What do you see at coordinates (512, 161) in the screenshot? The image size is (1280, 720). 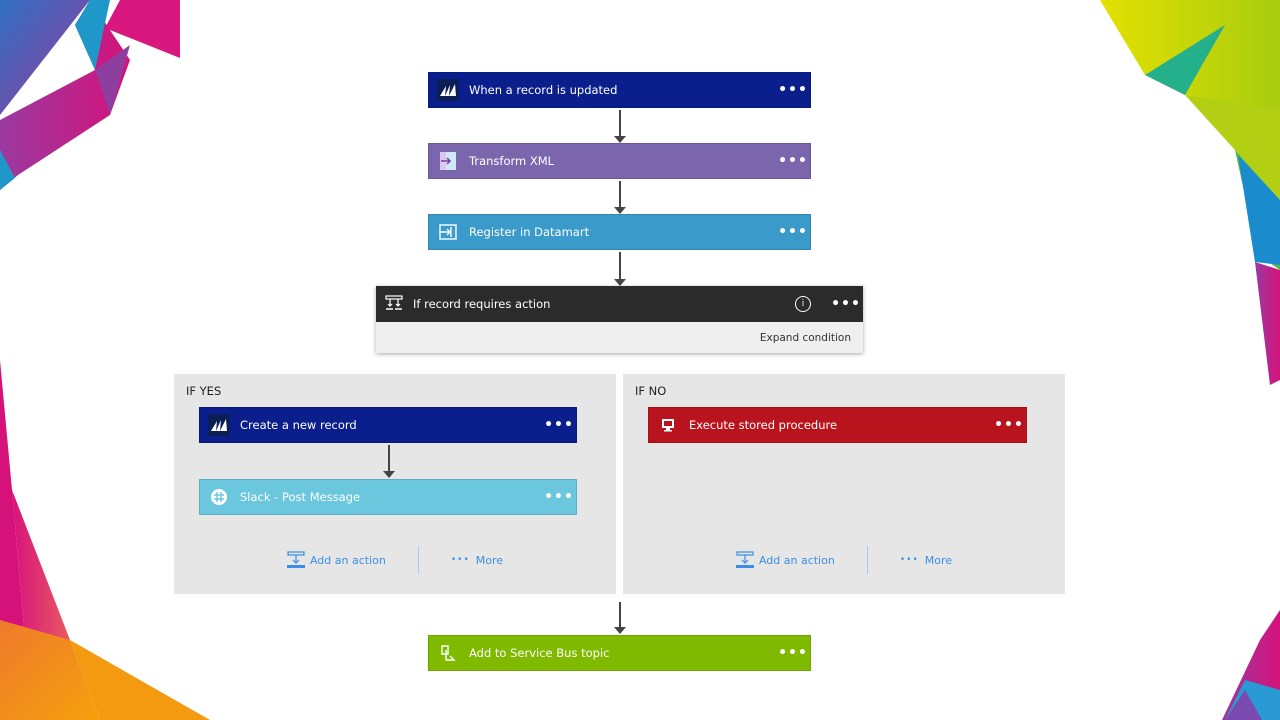 I see `step-title: Transform XML` at bounding box center [512, 161].